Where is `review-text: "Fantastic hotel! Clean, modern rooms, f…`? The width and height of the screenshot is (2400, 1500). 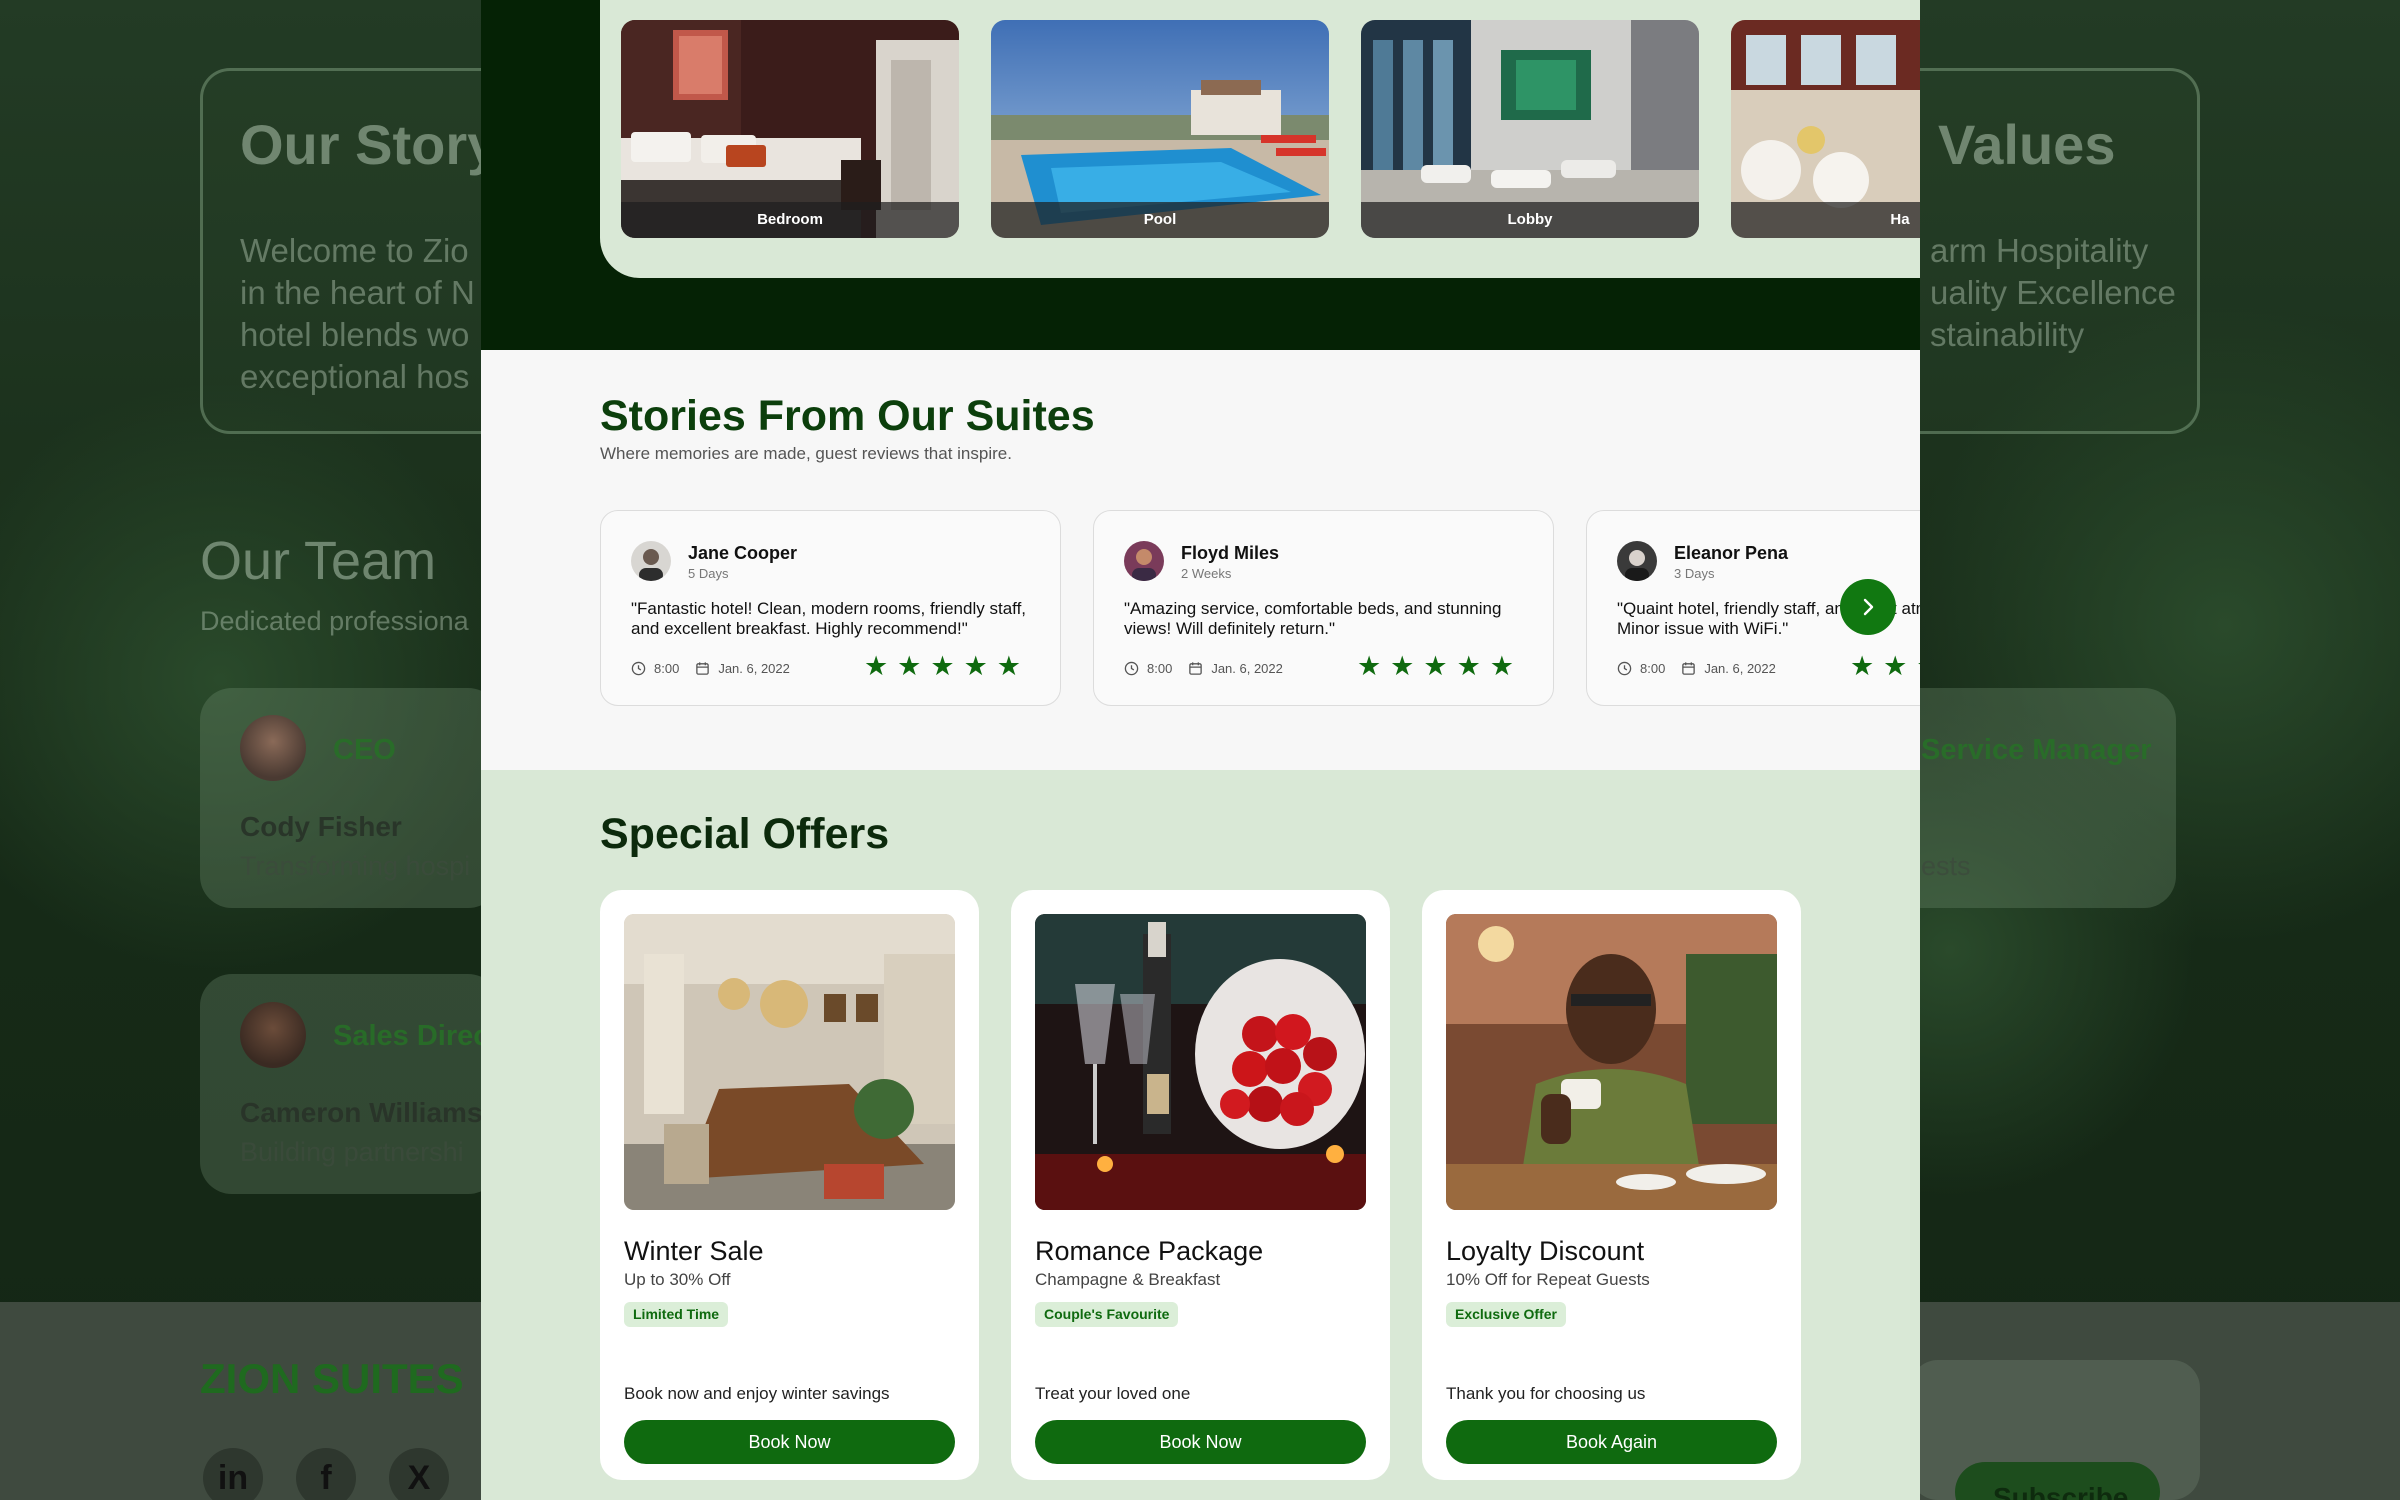 review-text: "Fantastic hotel! Clean, modern rooms, f… is located at coordinates (829, 618).